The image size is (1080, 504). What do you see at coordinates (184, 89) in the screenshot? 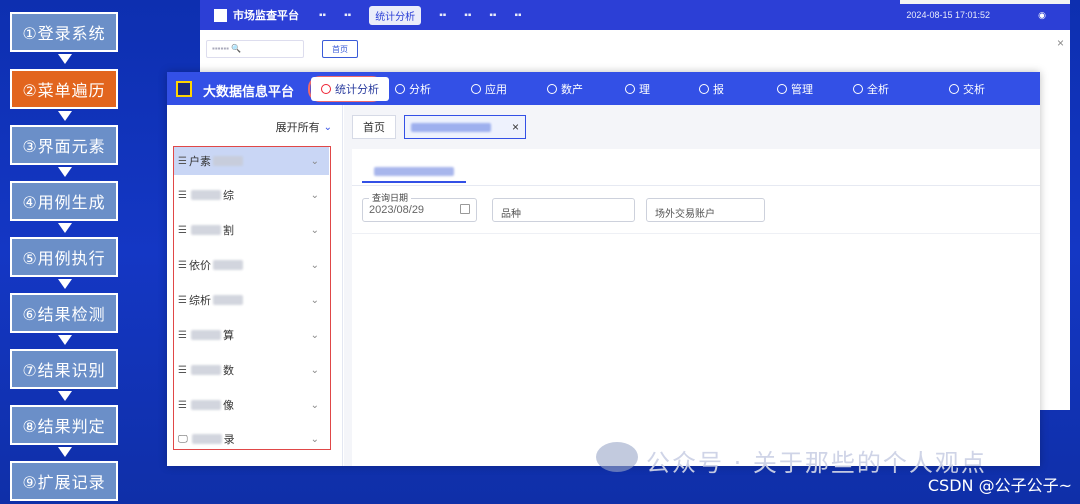
I see `app-logo-icon` at bounding box center [184, 89].